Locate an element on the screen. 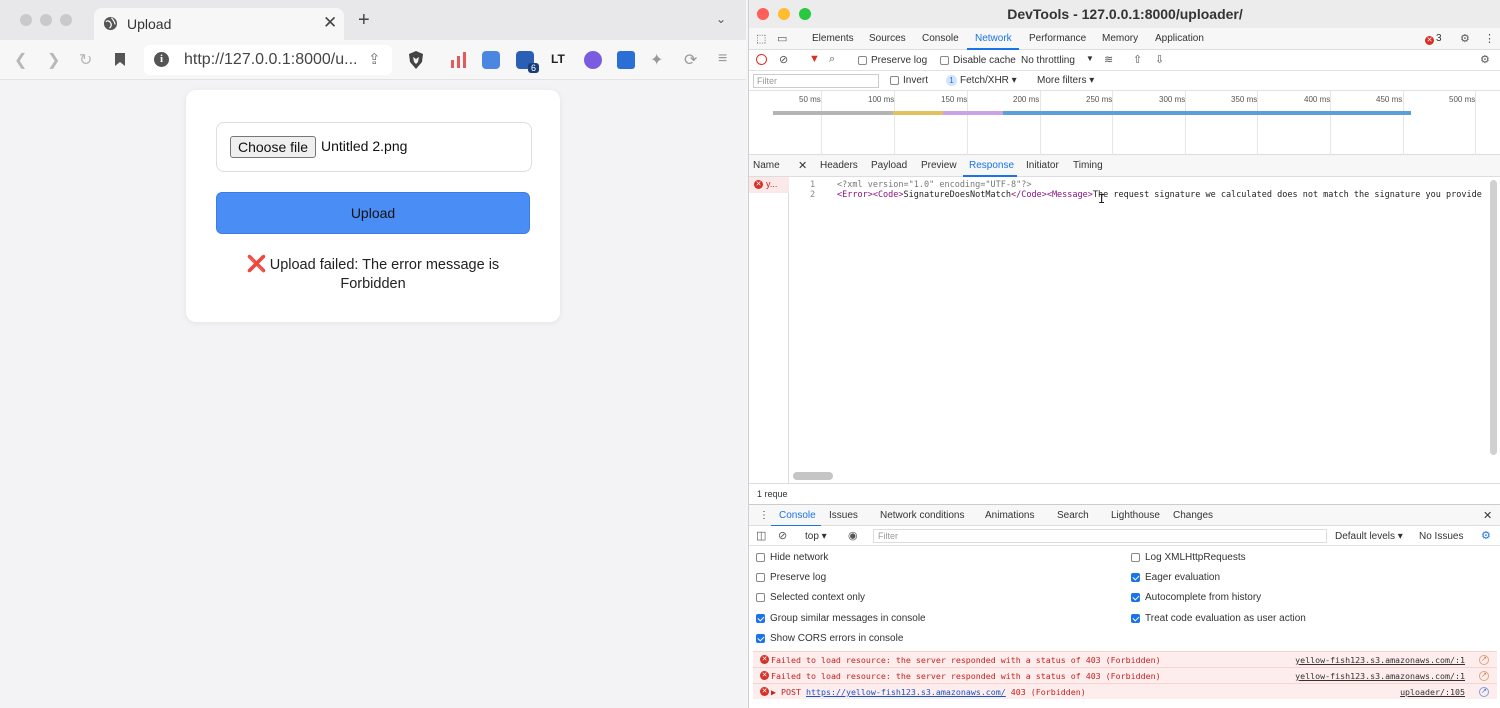  tab-timing: Timing is located at coordinates (1088, 165).